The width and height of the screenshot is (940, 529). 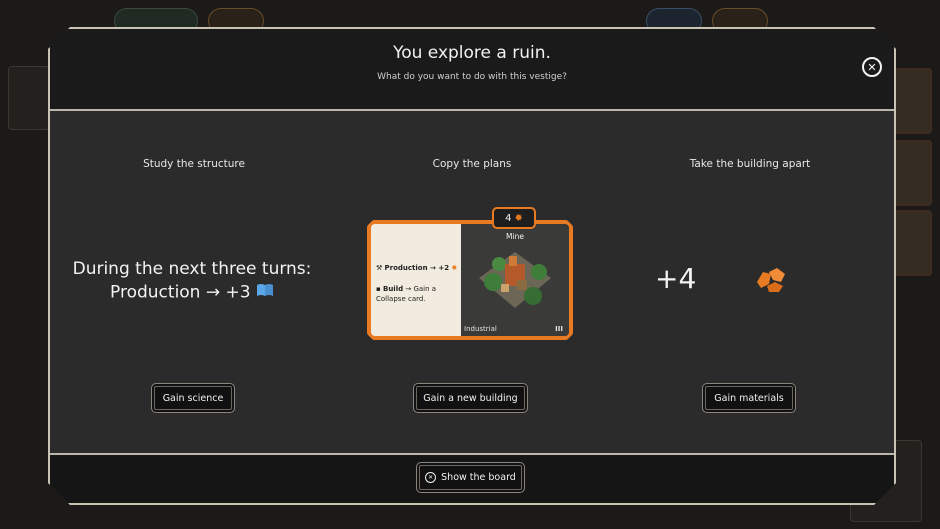 I want to click on science-effect-line2: Production → +3, so click(x=180, y=292).